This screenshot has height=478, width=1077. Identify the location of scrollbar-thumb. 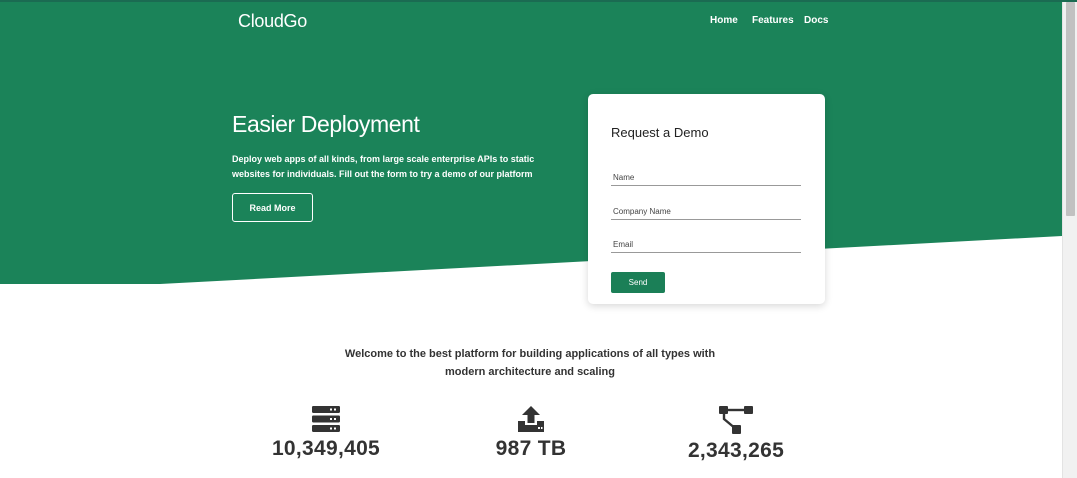
(1070, 109).